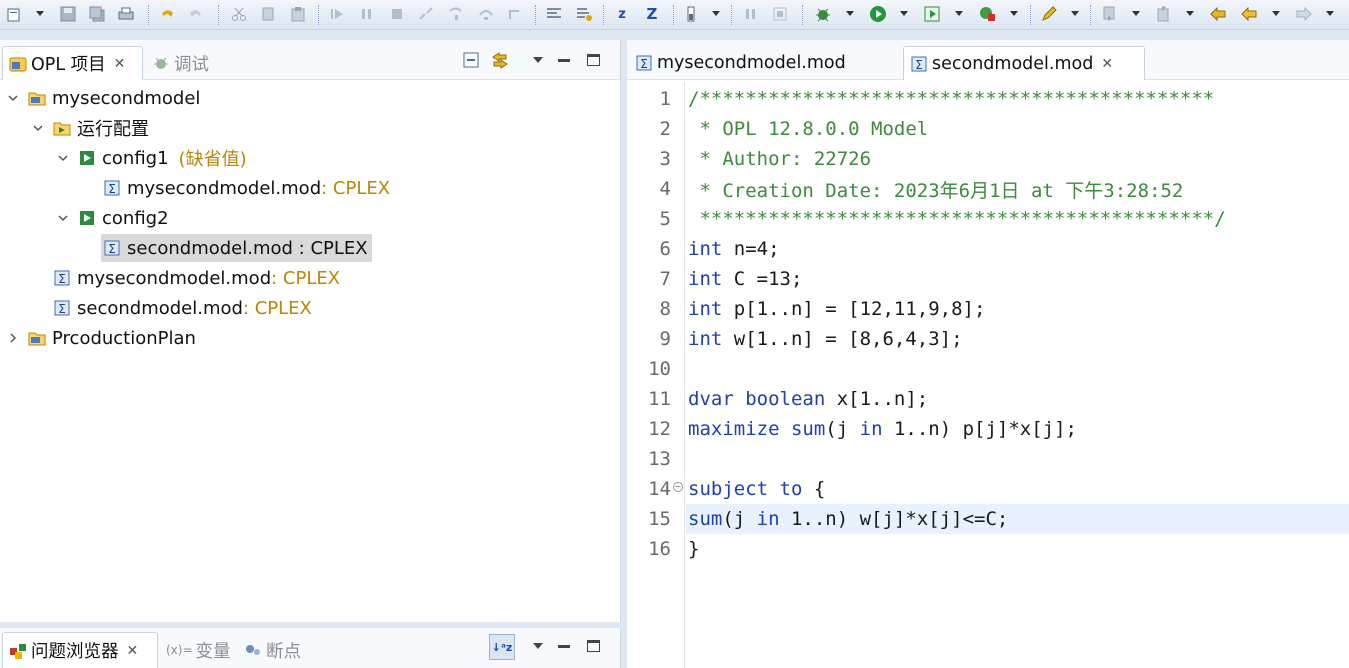  I want to click on tab-debug-label: 调试, so click(191, 64).